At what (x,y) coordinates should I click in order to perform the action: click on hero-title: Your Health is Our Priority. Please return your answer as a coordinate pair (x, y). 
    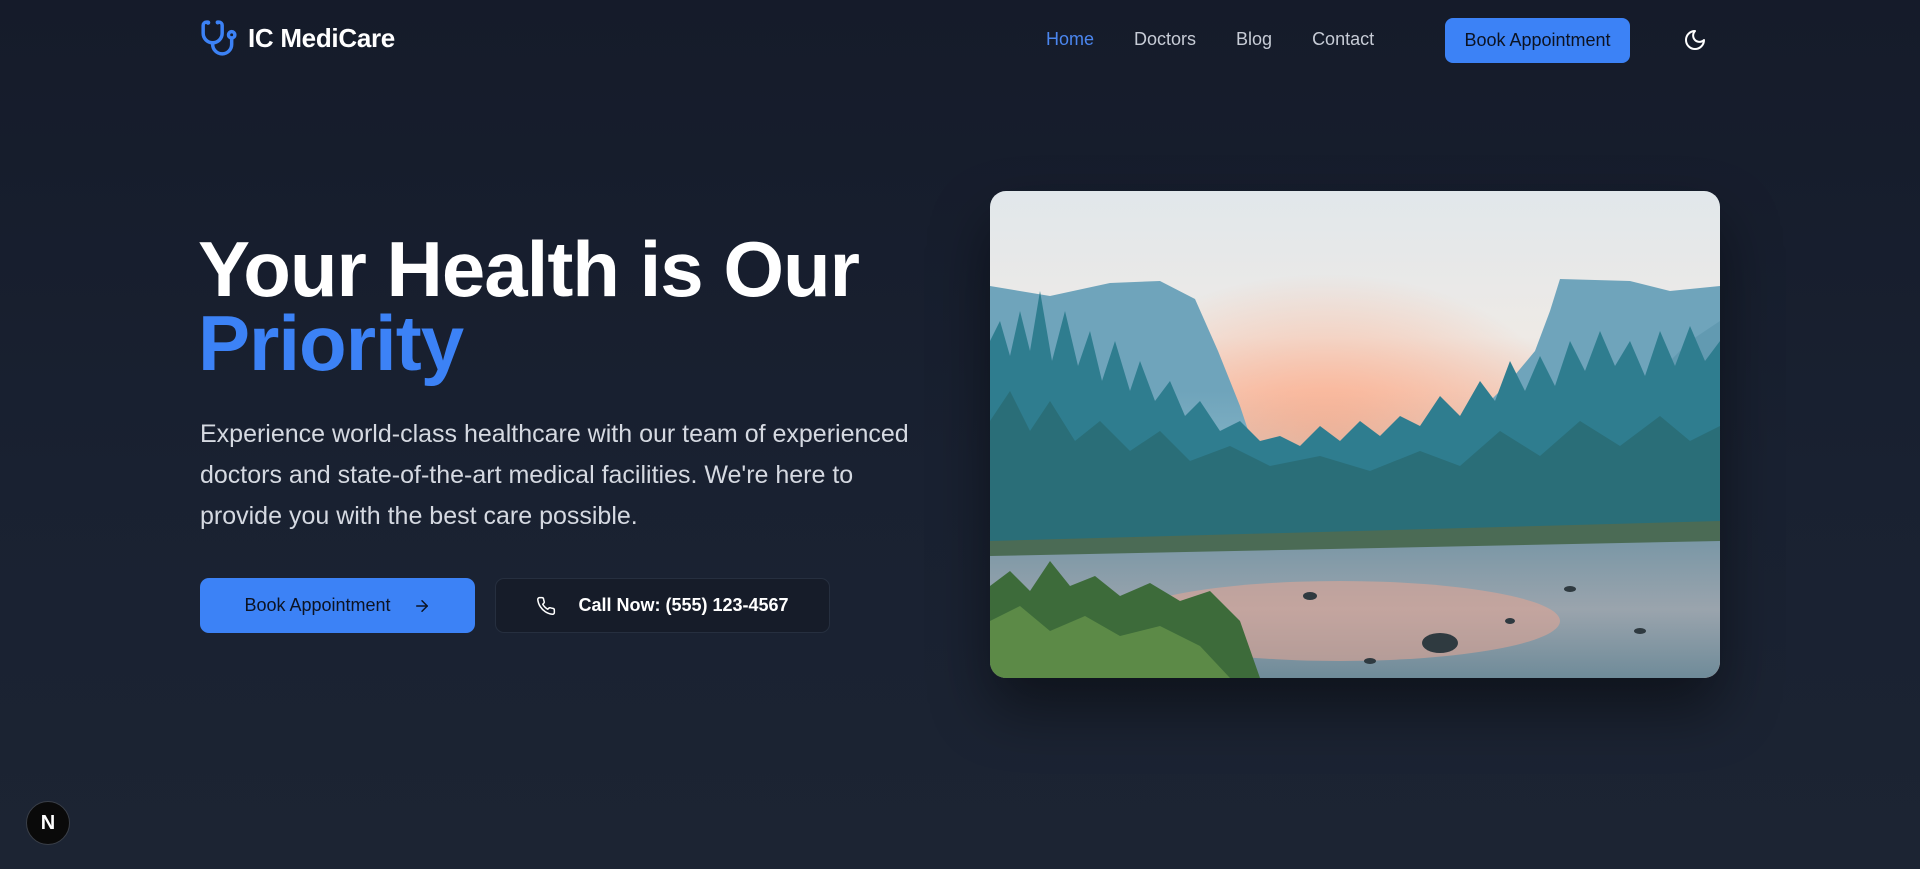
    Looking at the image, I should click on (529, 306).